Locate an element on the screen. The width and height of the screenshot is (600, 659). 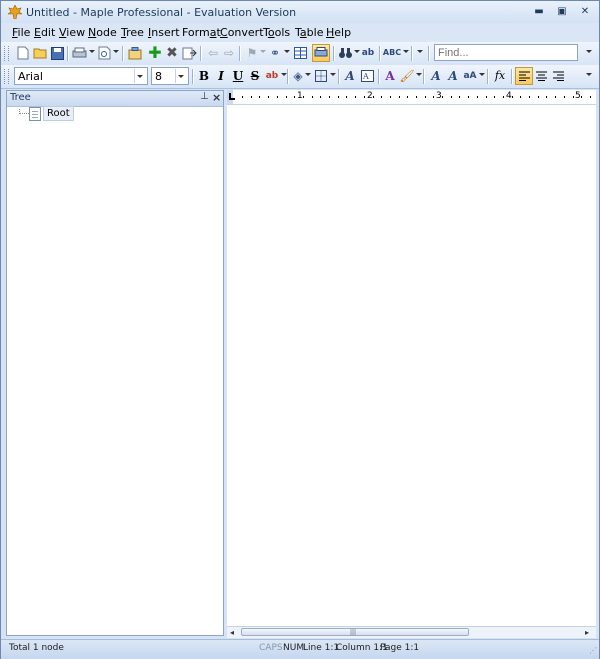
find-input is located at coordinates (506, 52).